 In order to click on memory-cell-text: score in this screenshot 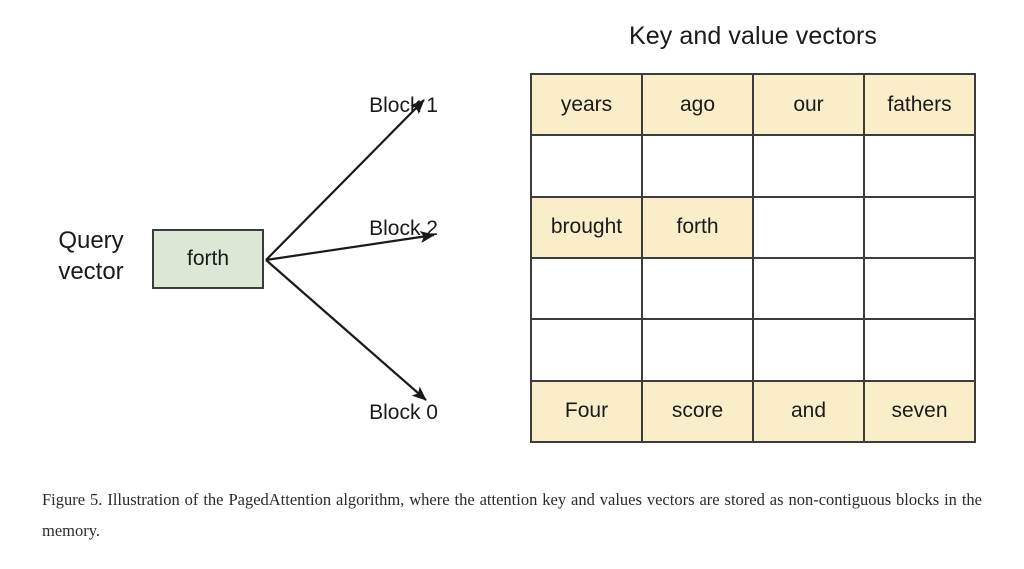, I will do `click(697, 411)`.